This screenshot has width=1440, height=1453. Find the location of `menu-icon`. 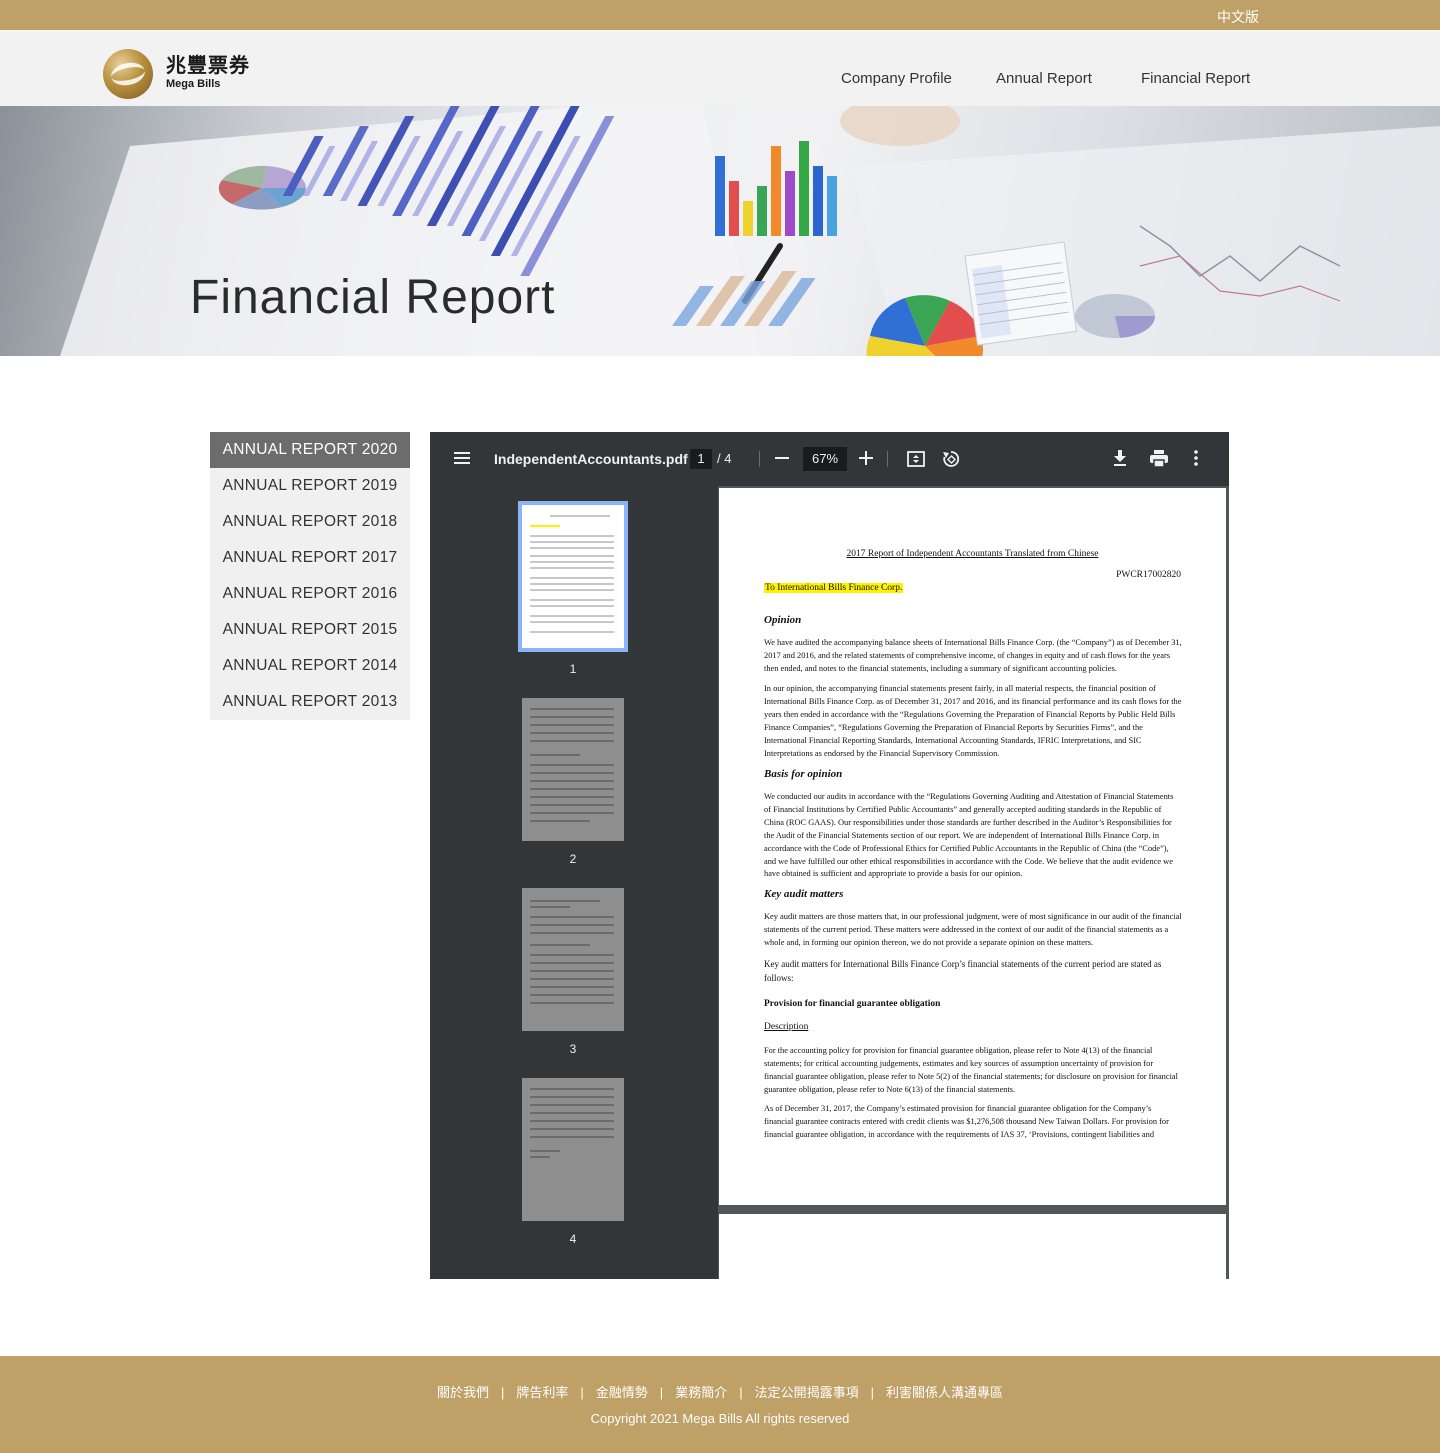

menu-icon is located at coordinates (462, 460).